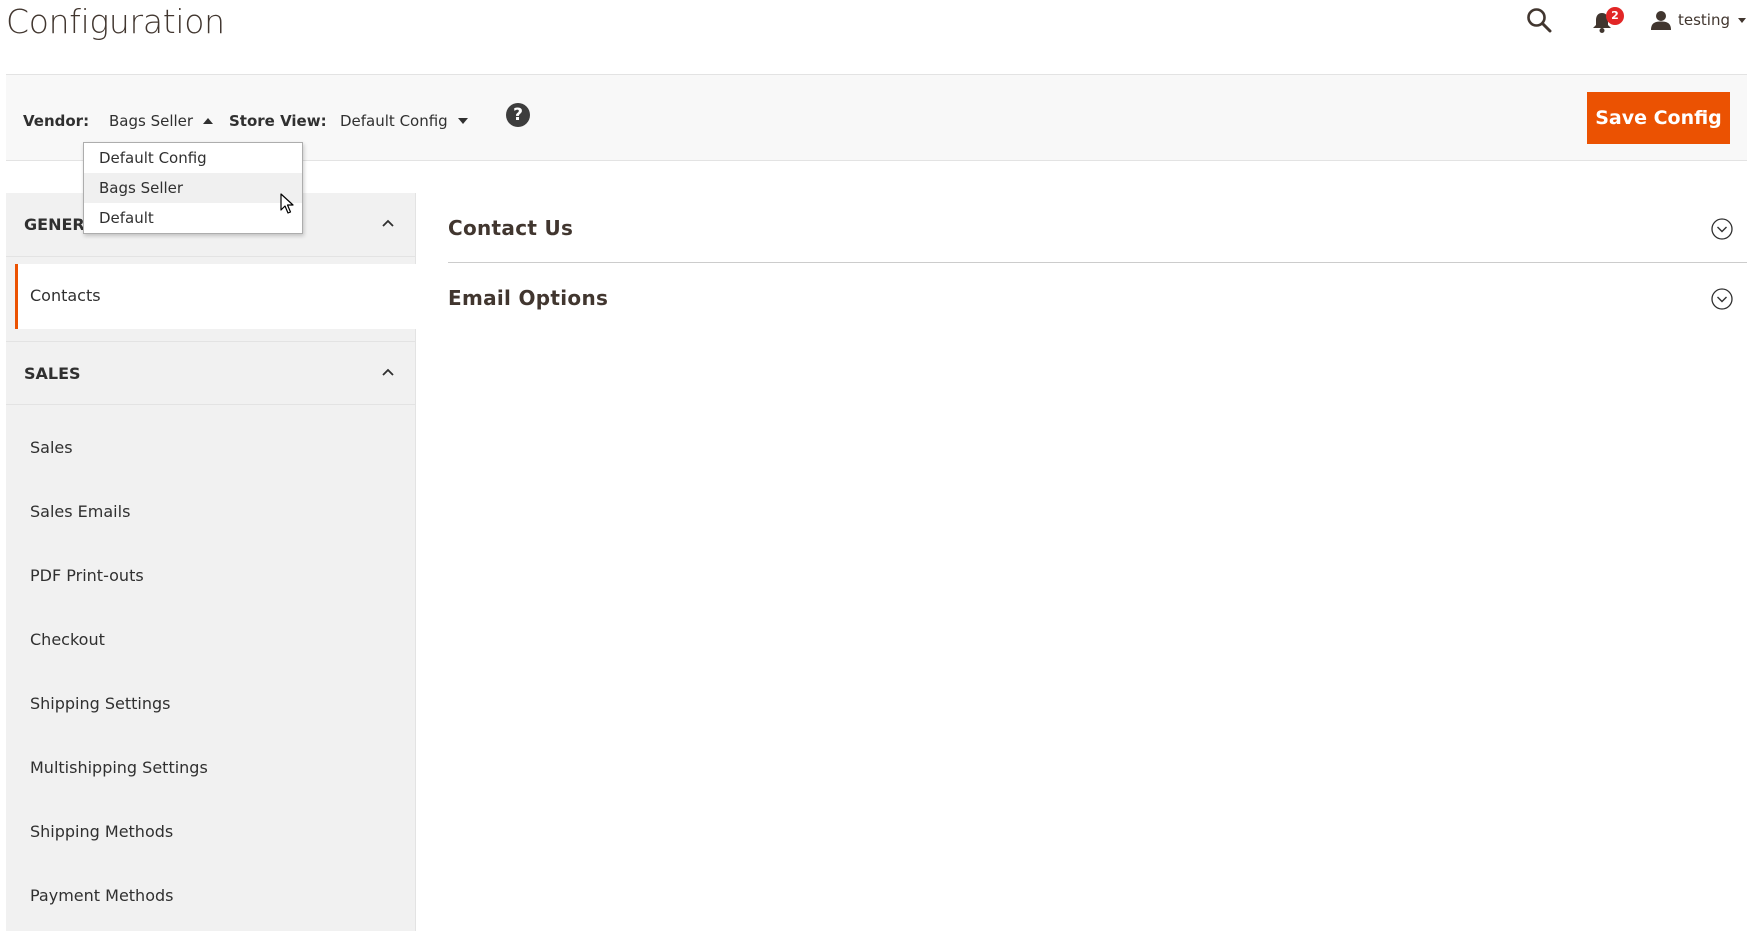 Image resolution: width=1747 pixels, height=931 pixels. What do you see at coordinates (1097, 298) in the screenshot?
I see `section-email-options: Email Options` at bounding box center [1097, 298].